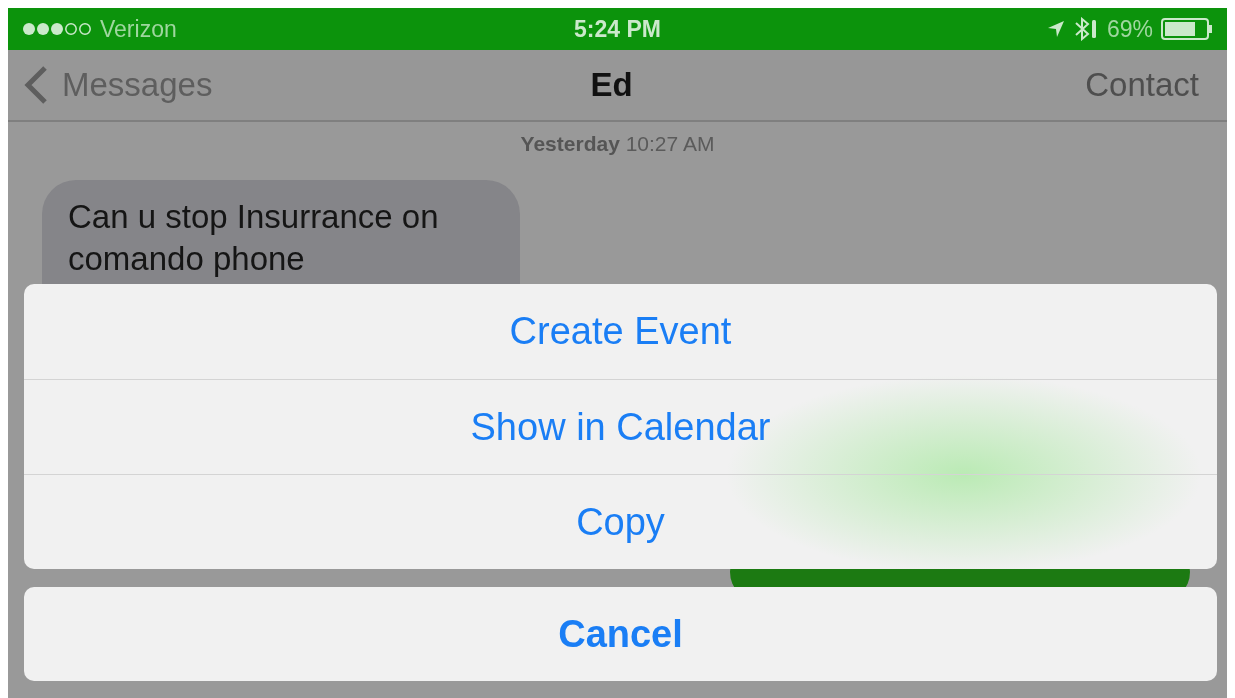  I want to click on back-button: Messages, so click(118, 85).